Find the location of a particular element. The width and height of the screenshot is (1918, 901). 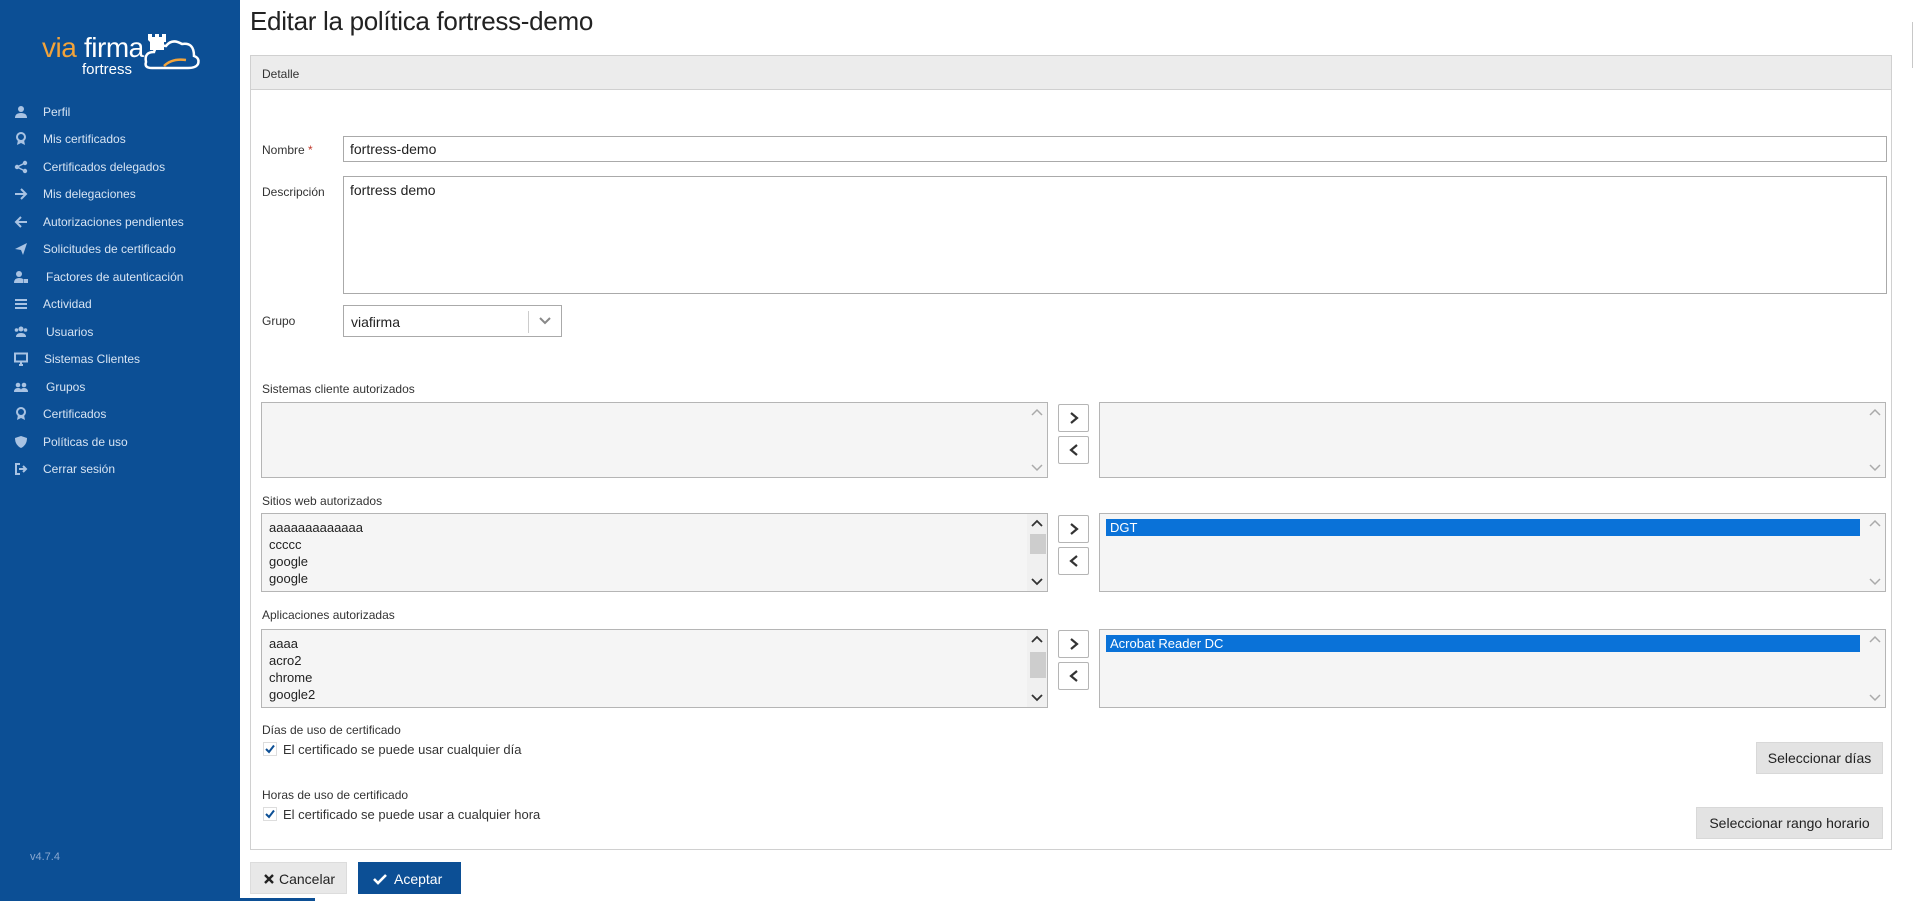

arrow-right-icon is located at coordinates (21, 194).